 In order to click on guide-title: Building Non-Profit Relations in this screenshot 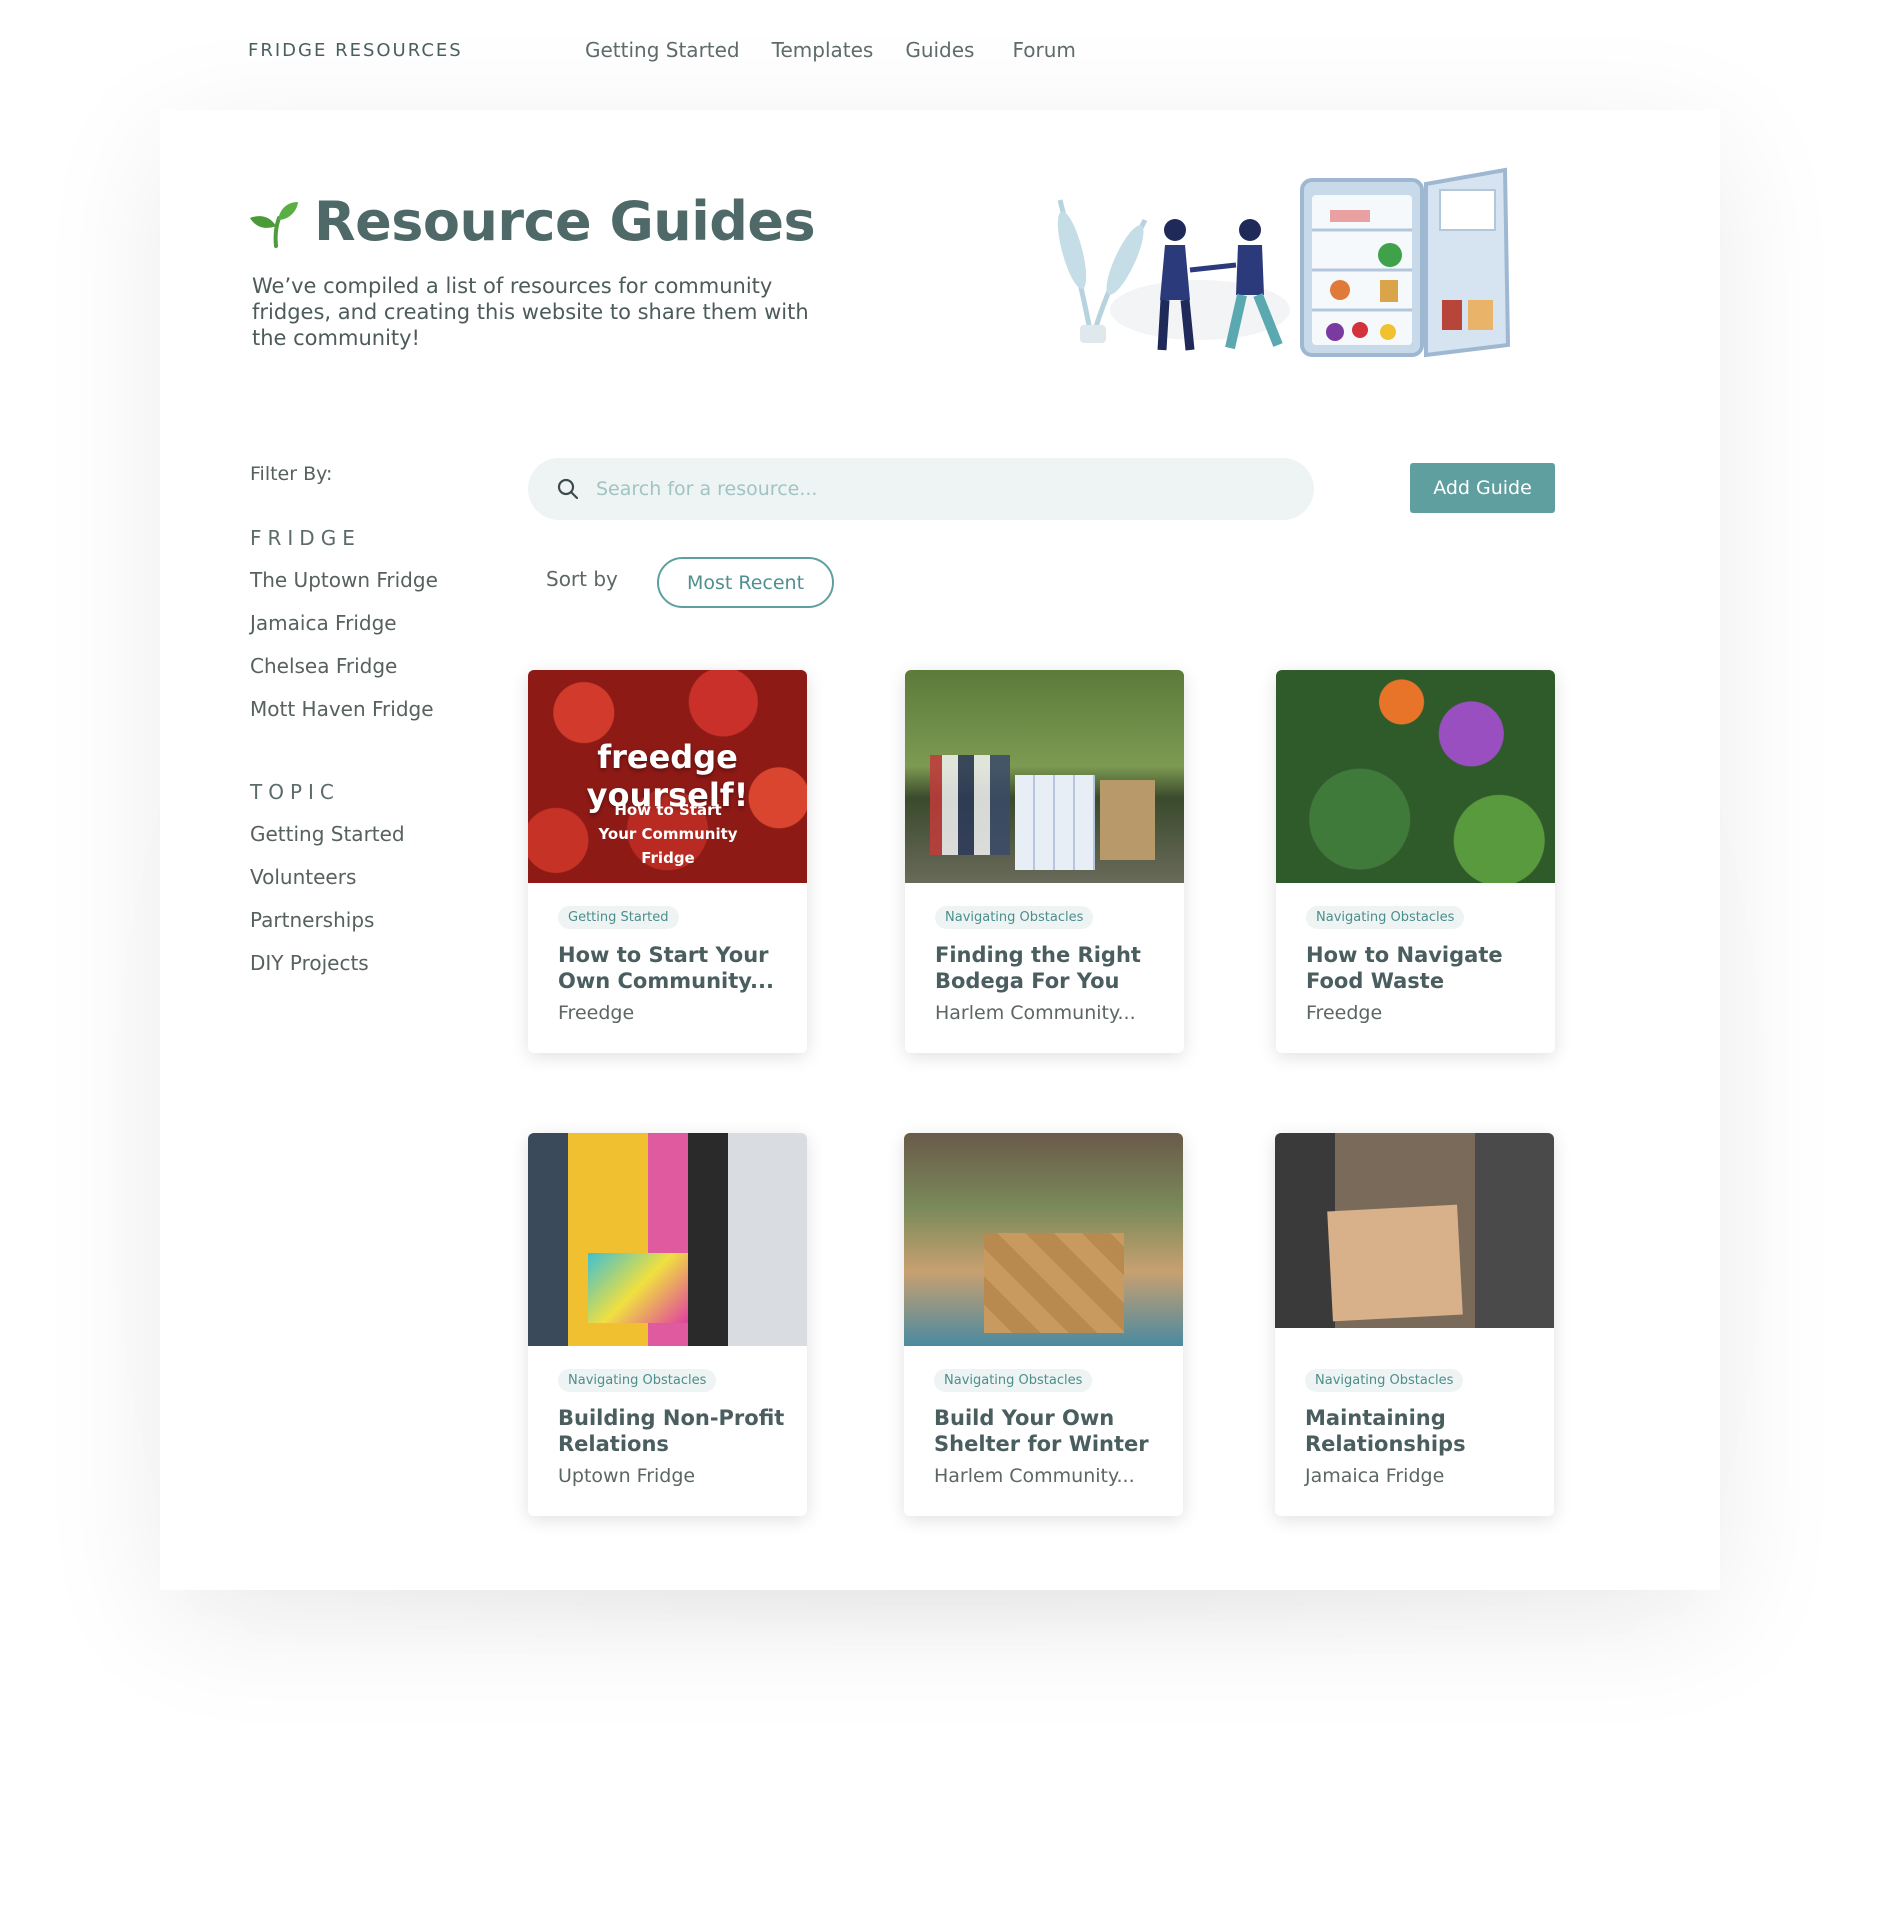, I will do `click(671, 1431)`.